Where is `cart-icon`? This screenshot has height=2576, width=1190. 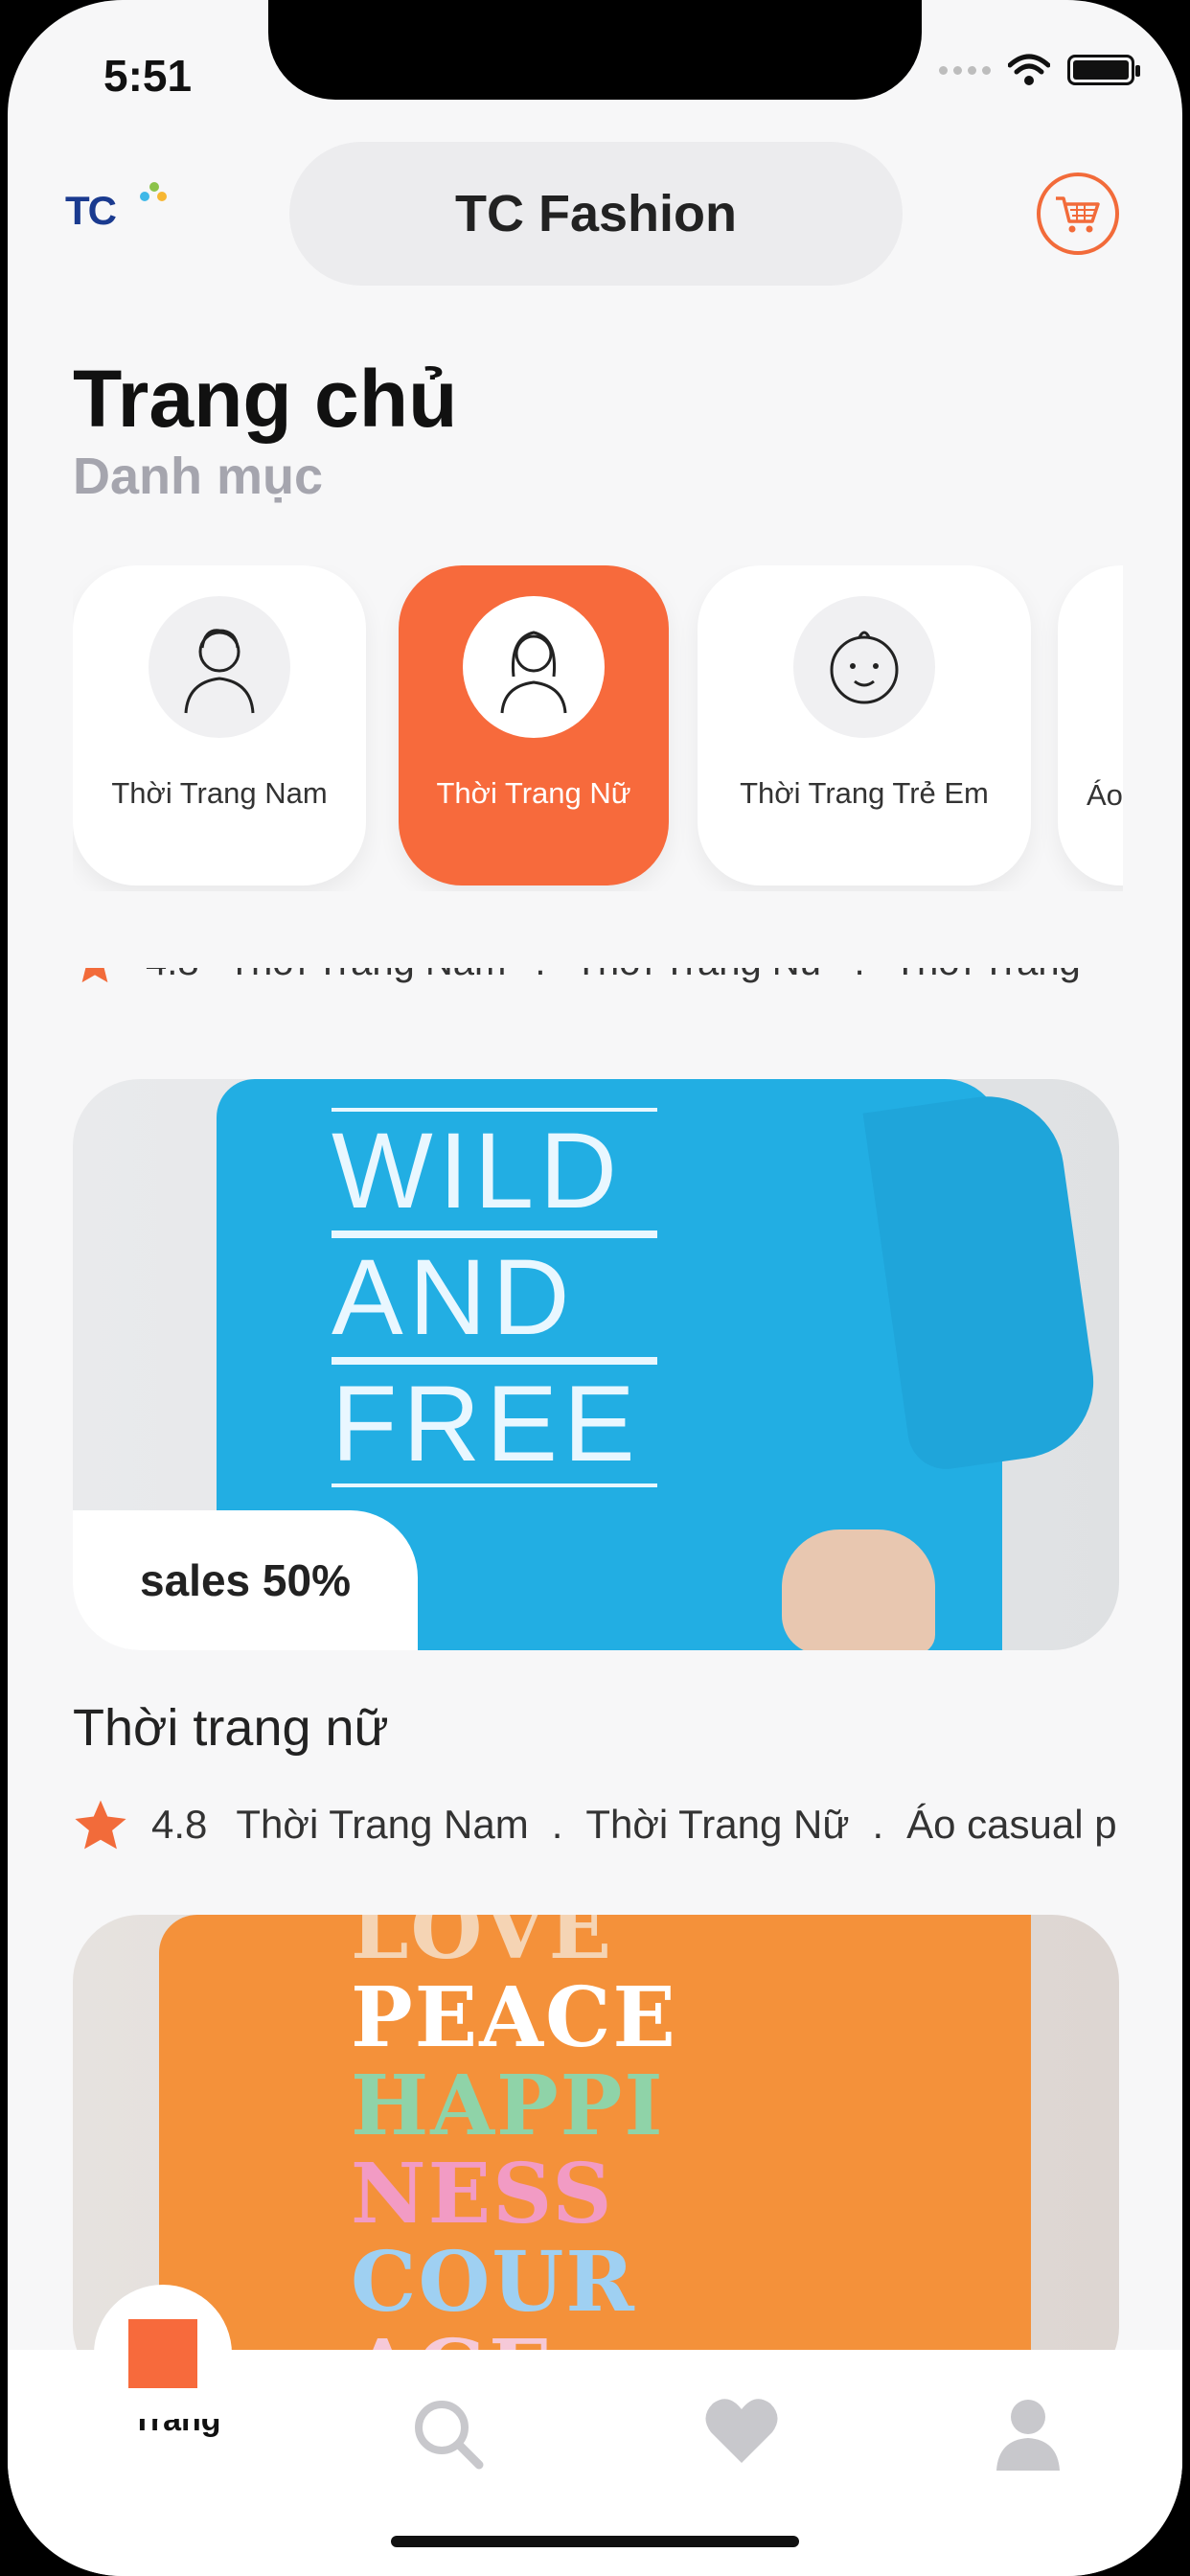
cart-icon is located at coordinates (1078, 214).